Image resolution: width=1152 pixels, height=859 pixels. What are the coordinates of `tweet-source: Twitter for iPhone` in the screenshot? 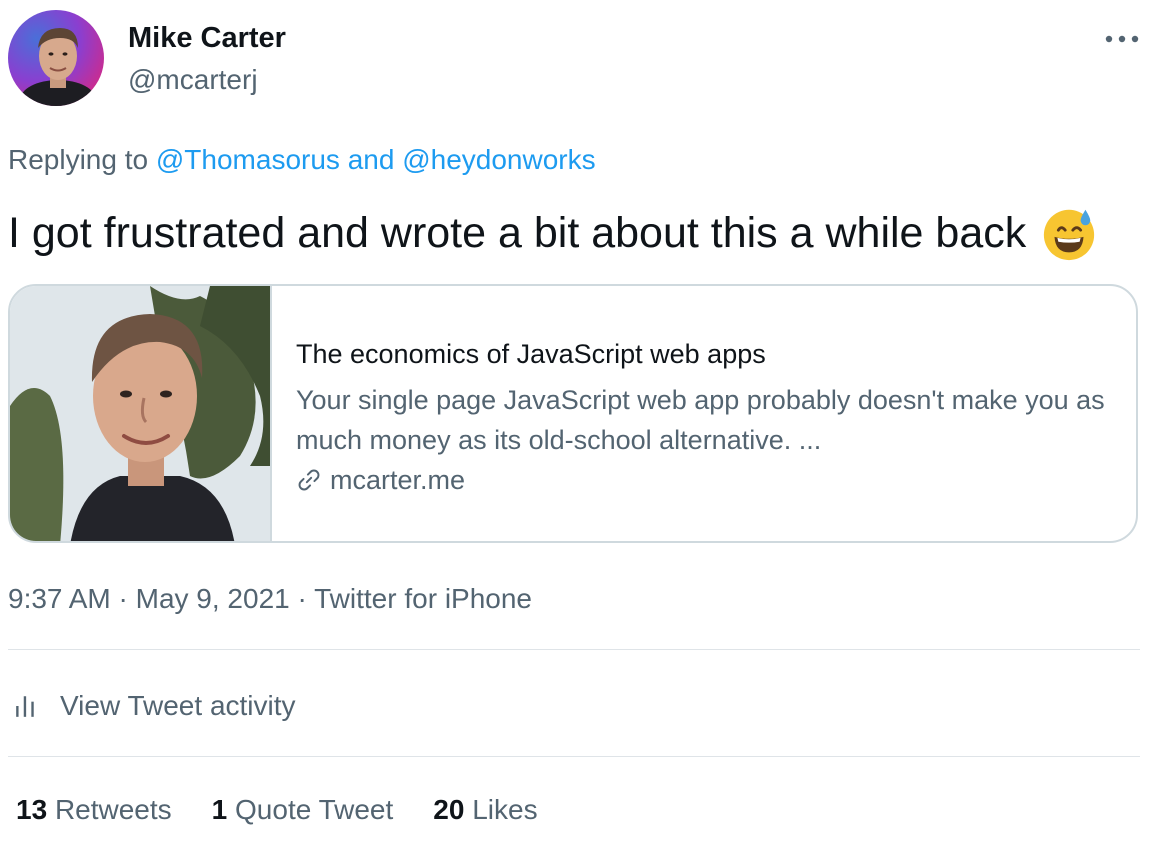 It's located at (423, 598).